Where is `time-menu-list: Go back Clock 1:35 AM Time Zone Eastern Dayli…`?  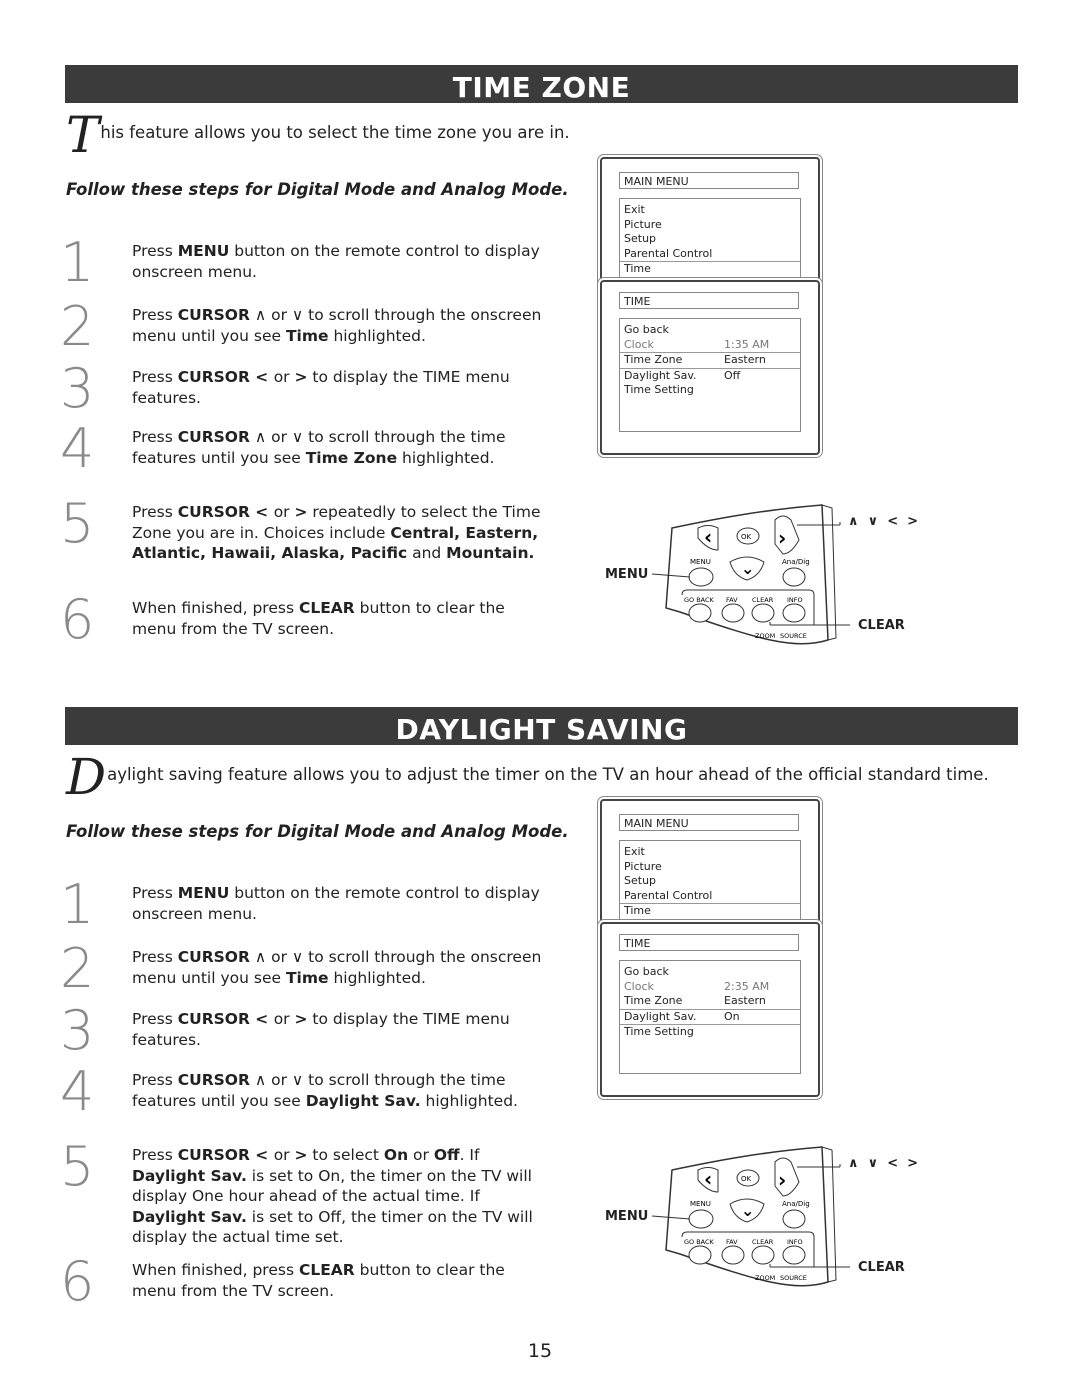 time-menu-list: Go back Clock 1:35 AM Time Zone Eastern Dayli… is located at coordinates (710, 375).